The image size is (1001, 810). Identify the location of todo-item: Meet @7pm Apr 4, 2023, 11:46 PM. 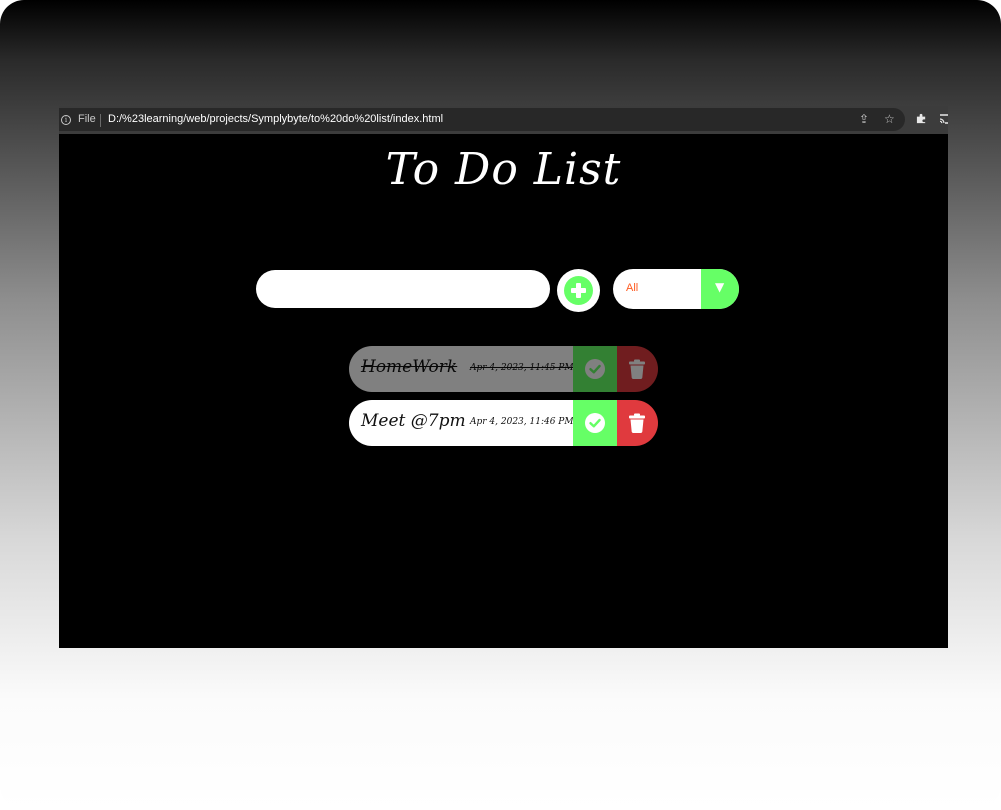
(503, 423).